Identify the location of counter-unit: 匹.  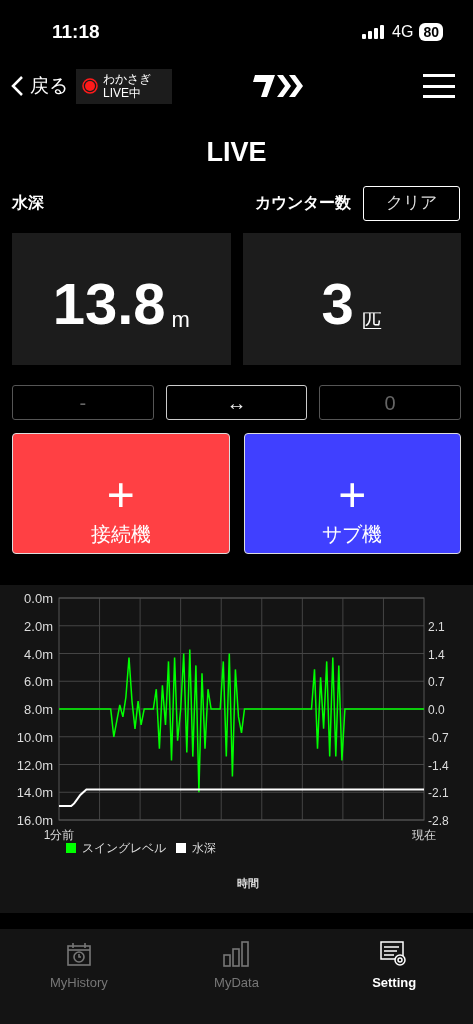
(371, 322).